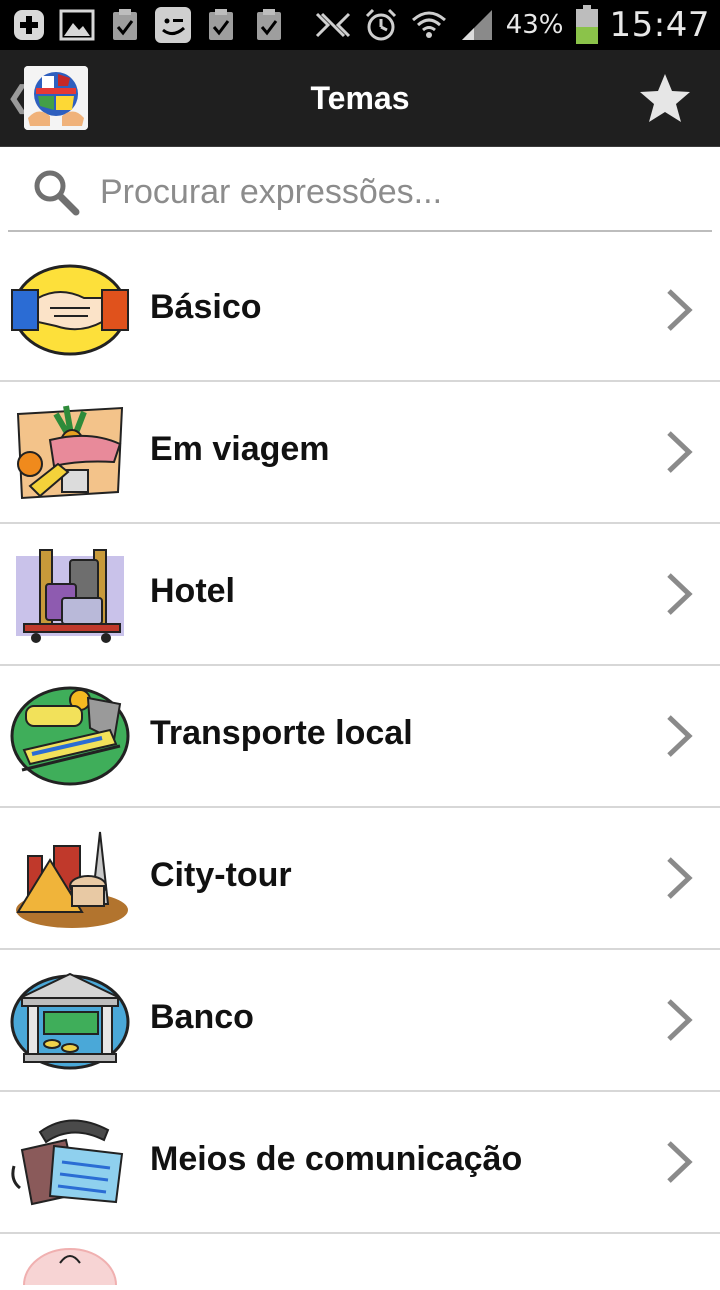 Image resolution: width=720 pixels, height=1290 pixels. Describe the element at coordinates (56, 192) in the screenshot. I see `search-icon` at that location.